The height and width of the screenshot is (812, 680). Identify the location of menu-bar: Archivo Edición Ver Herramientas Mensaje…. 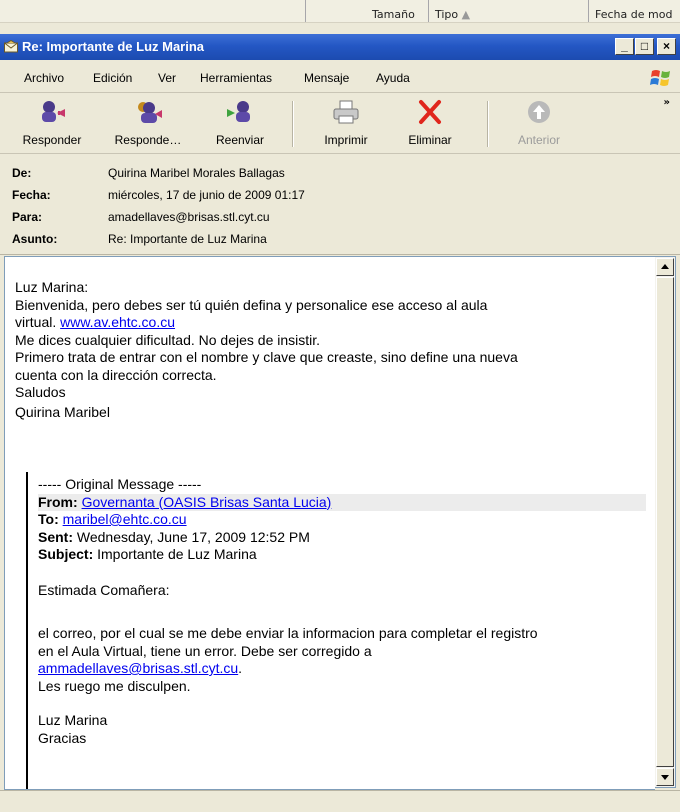
(340, 77).